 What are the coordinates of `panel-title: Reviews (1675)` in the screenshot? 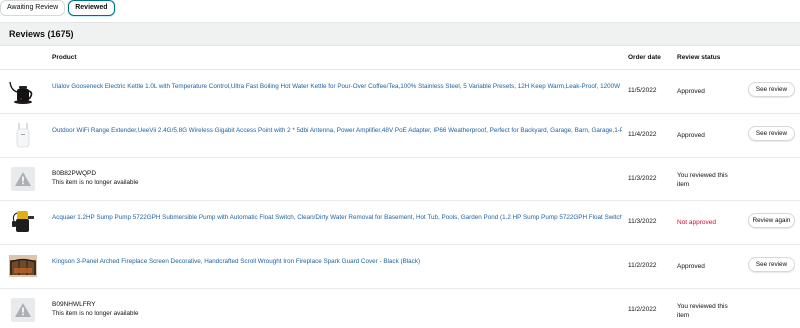 It's located at (41, 34).